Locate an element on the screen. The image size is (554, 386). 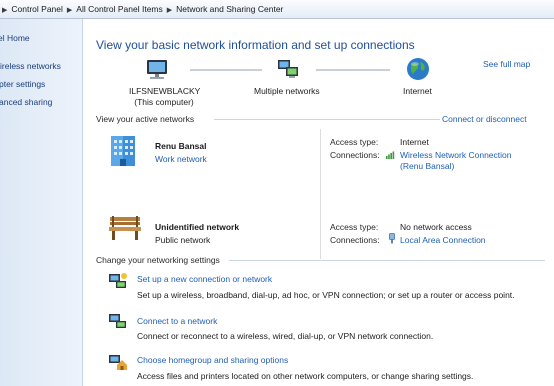
breadcrumb-control-panel: Control Panel is located at coordinates (37, 9).